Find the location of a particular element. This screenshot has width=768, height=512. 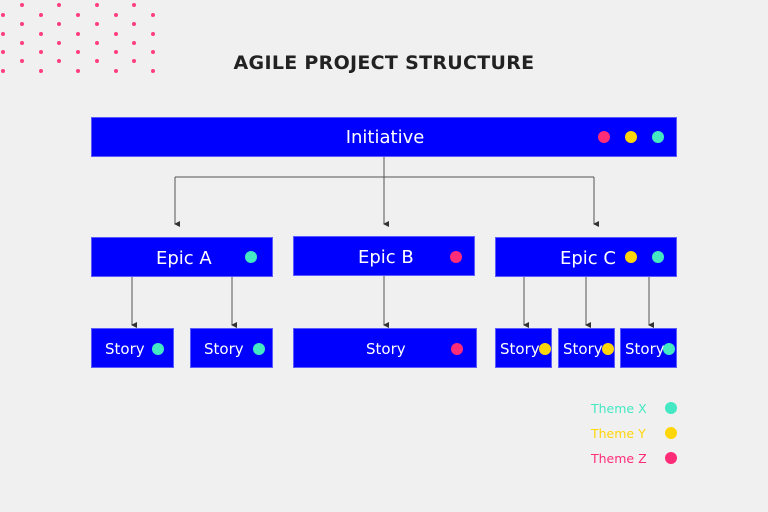

legend-label-theme-y: Theme Y is located at coordinates (618, 433).